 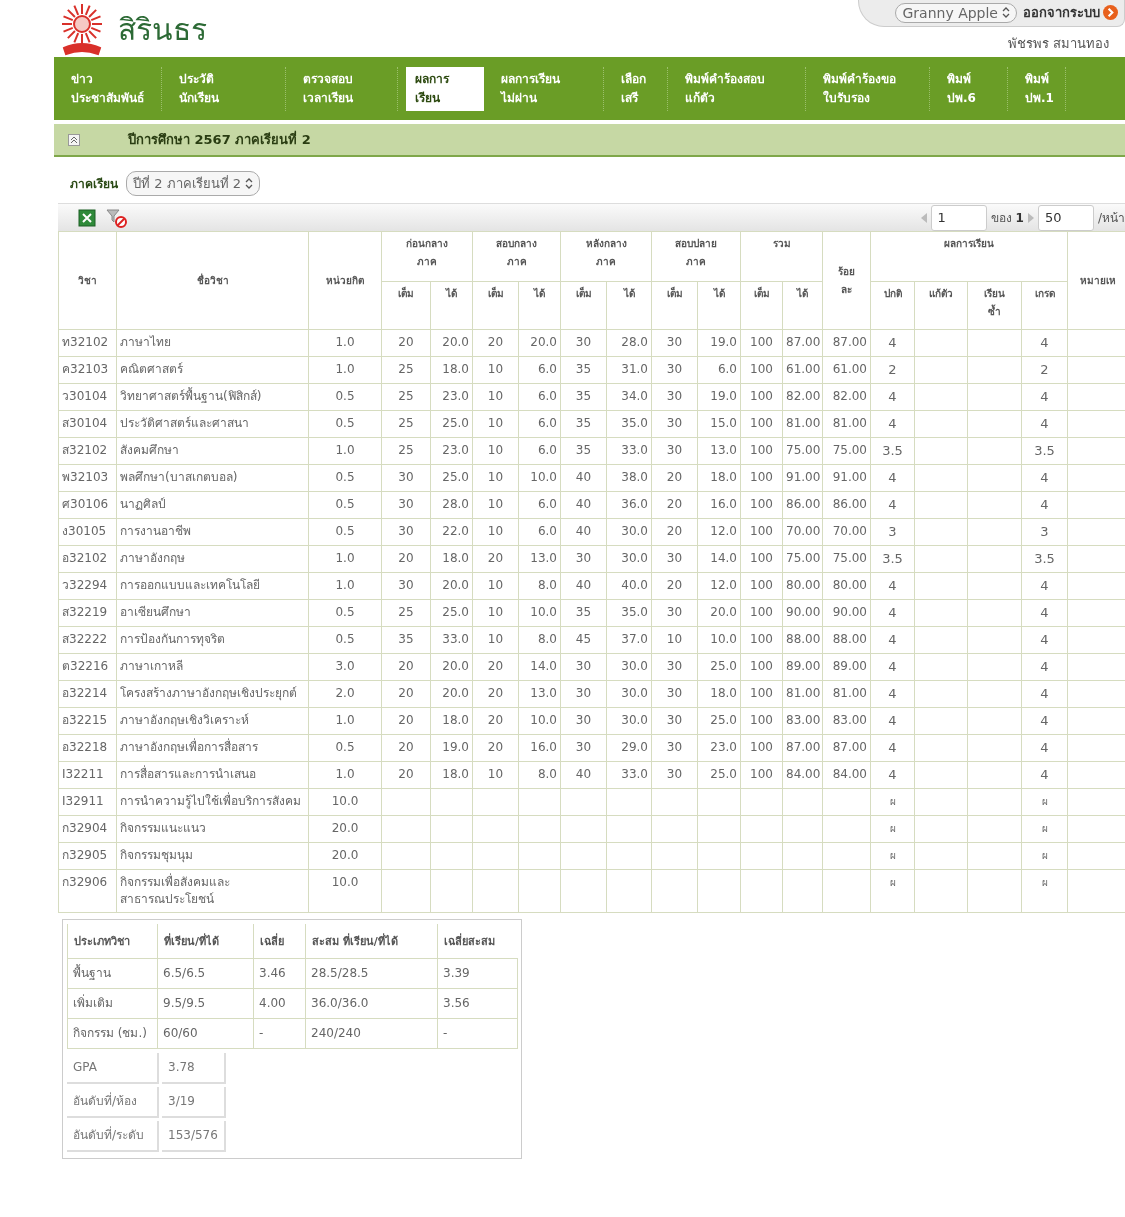 What do you see at coordinates (548, 88) in the screenshot?
I see `nav-tab: ผลการเรียน ไม่ผ่าน` at bounding box center [548, 88].